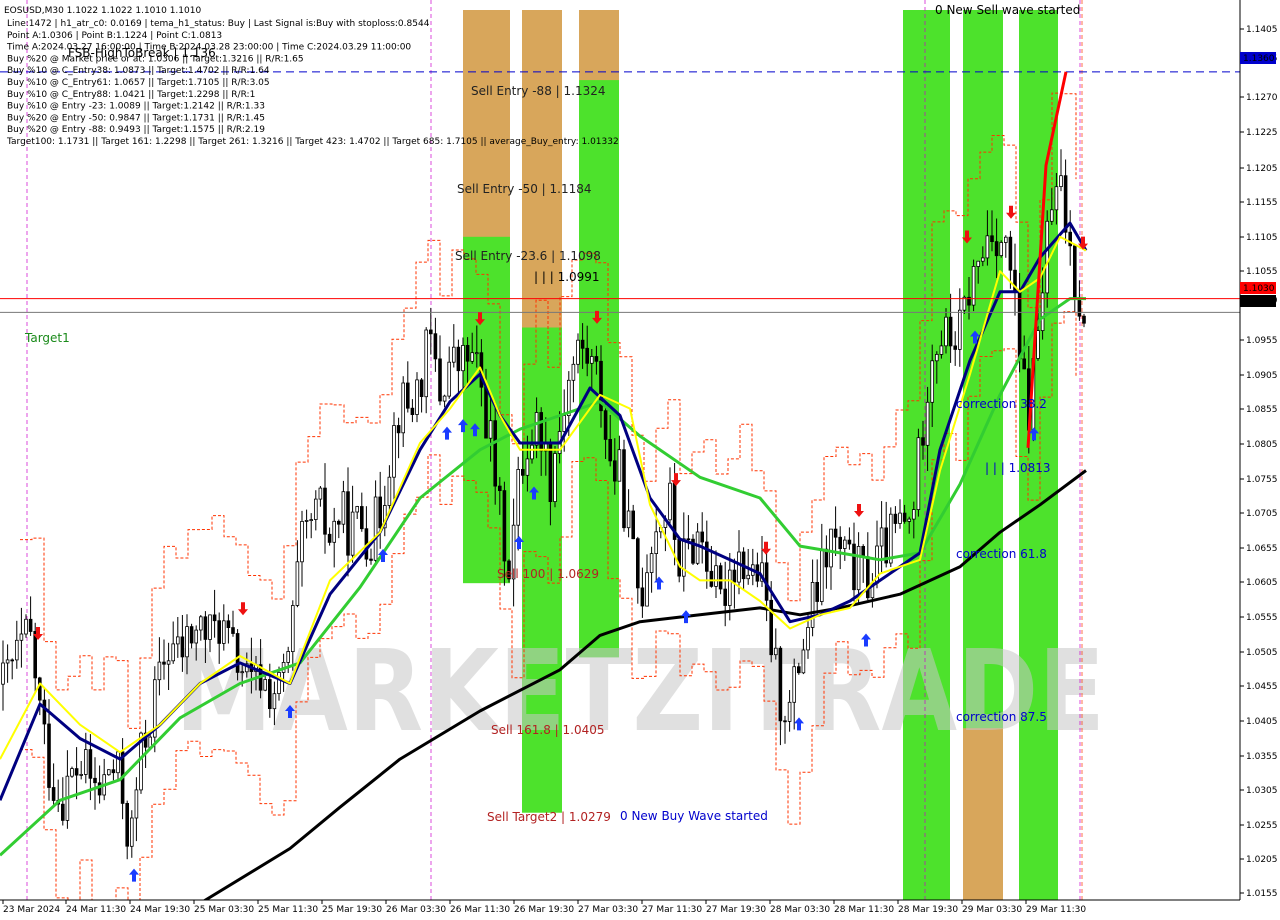 The height and width of the screenshot is (920, 1280). Describe the element at coordinates (1262, 757) in the screenshot. I see `price-tick-label: 1.0355` at that location.